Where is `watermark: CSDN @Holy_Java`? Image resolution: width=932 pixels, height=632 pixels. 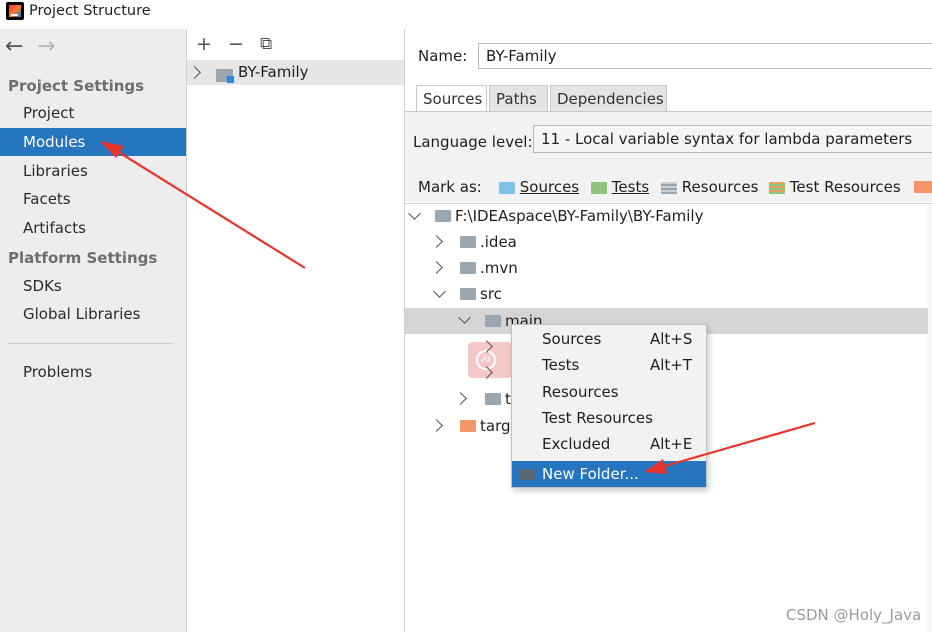
watermark: CSDN @Holy_Java is located at coordinates (854, 615).